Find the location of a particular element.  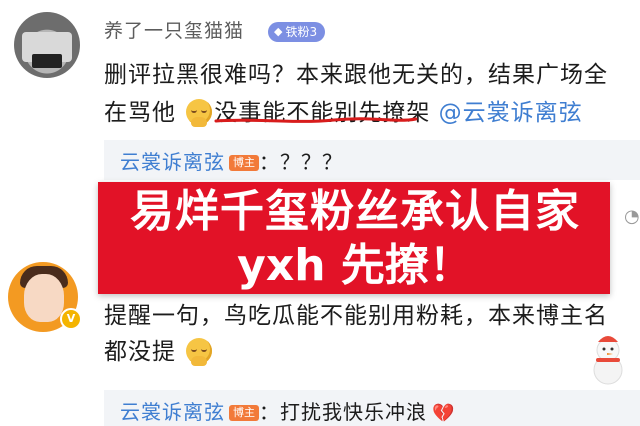

reply-text: ：打扰我快乐冲浪 is located at coordinates (343, 412).